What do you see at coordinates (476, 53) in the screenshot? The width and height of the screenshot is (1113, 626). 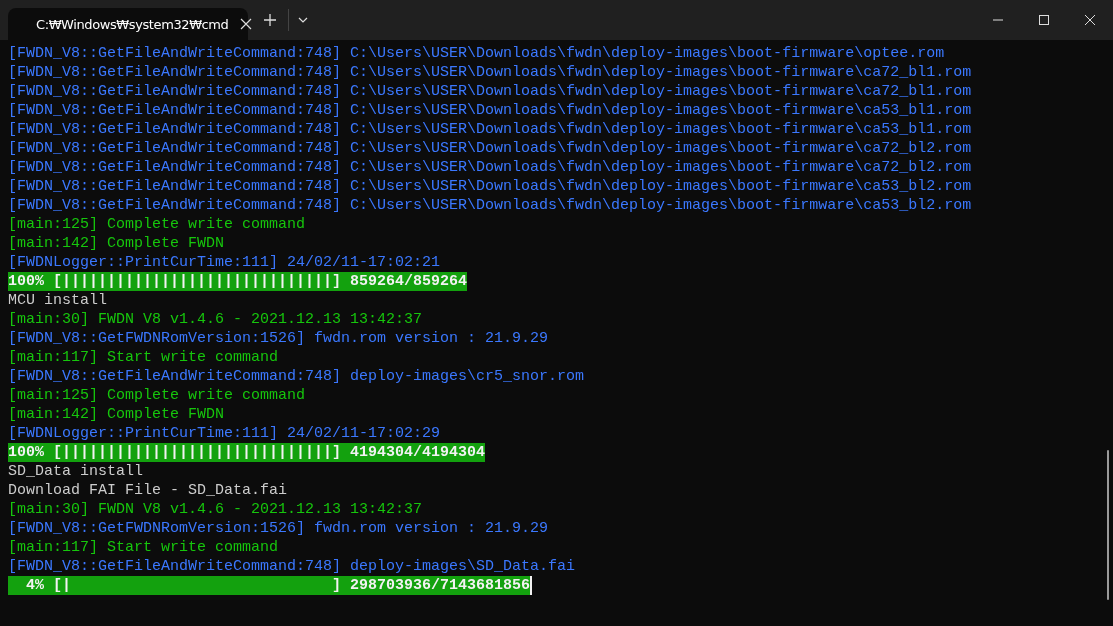 I see `terminal-line: [FWDN_V8::GetFileAndWriteCommand:748] C:\Users\USER\Downloads\fwdn\deploy-images\boot-firmware\optee.rom` at bounding box center [476, 53].